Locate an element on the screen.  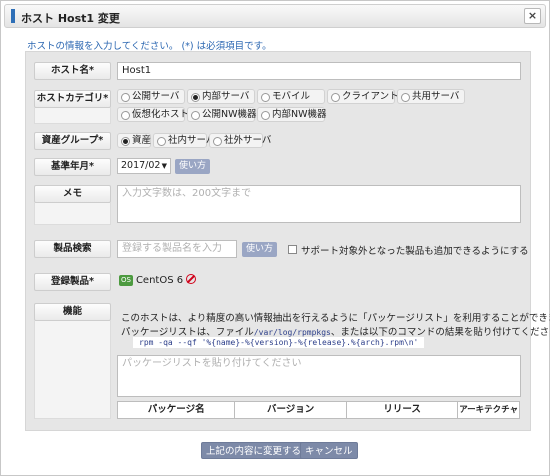
registered-product-item: OS CentOS 6 is located at coordinates (158, 281).